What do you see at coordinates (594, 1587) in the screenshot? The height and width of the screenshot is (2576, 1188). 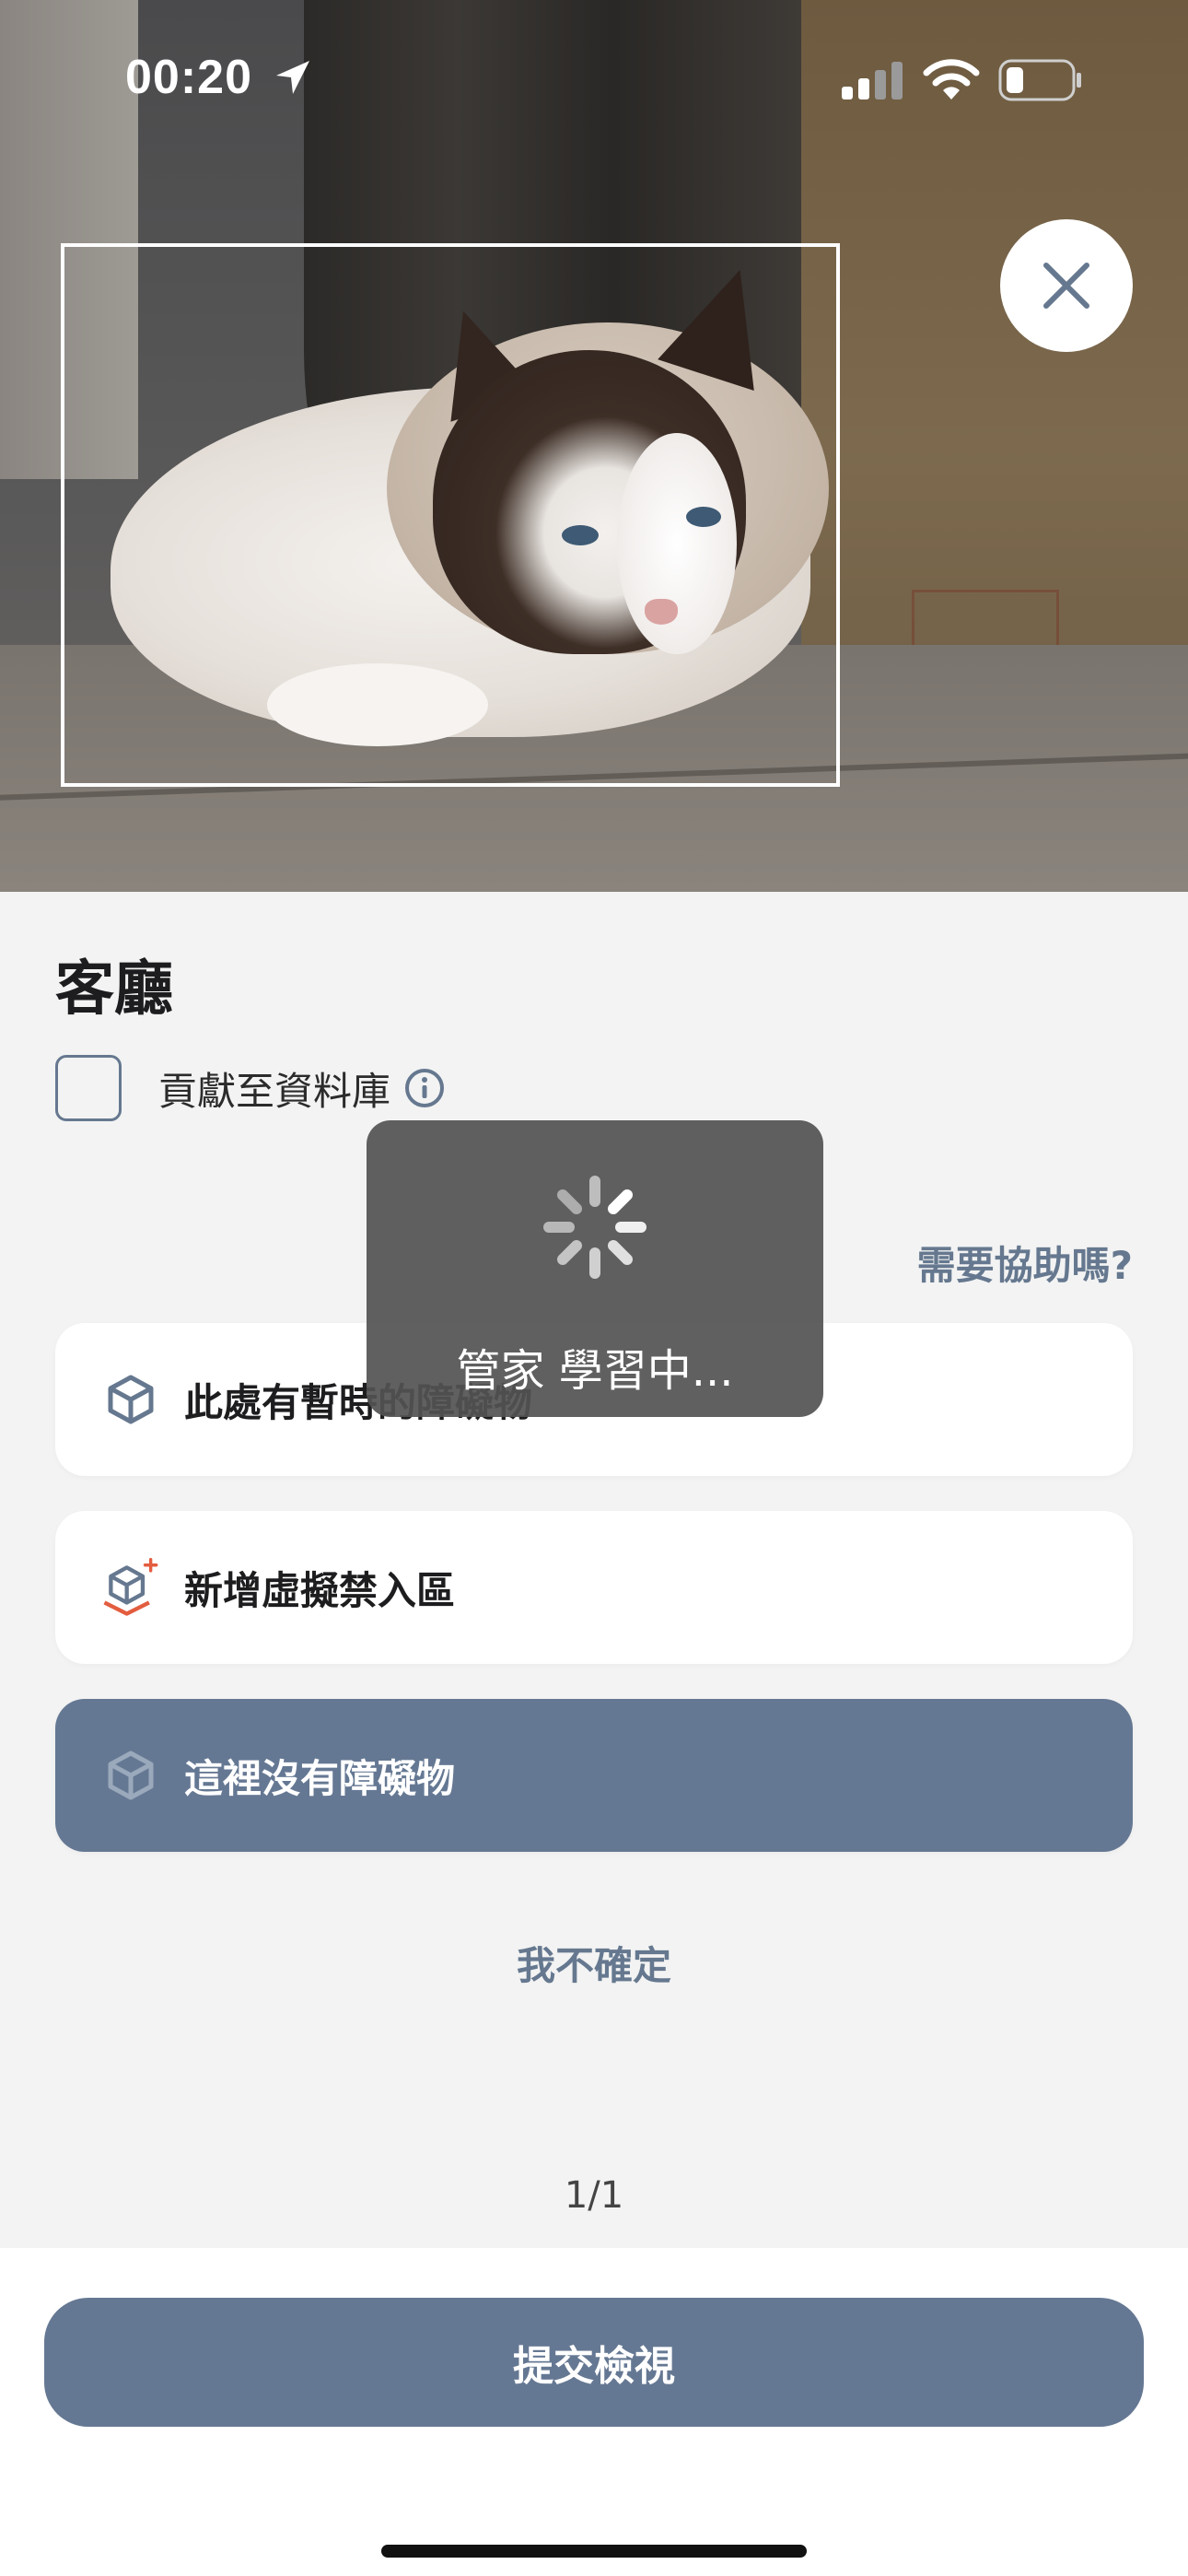 I see `option-add-no-go-zone: 新增虛擬禁入區` at bounding box center [594, 1587].